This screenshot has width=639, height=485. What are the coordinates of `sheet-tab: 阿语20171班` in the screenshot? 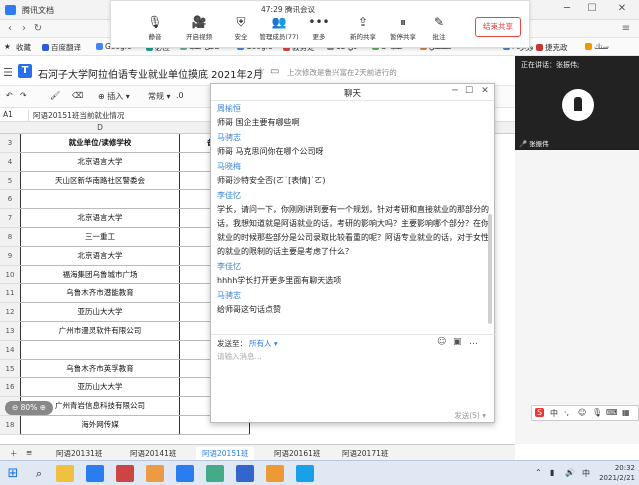 It's located at (365, 453).